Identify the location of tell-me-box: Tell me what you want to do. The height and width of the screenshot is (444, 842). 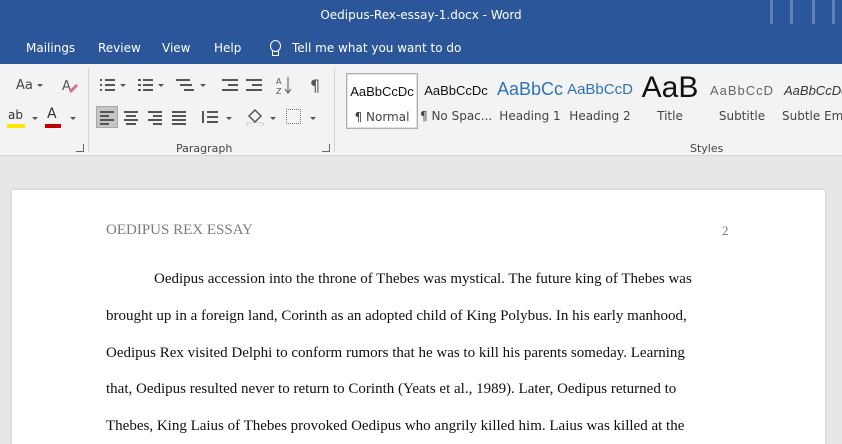
(364, 48).